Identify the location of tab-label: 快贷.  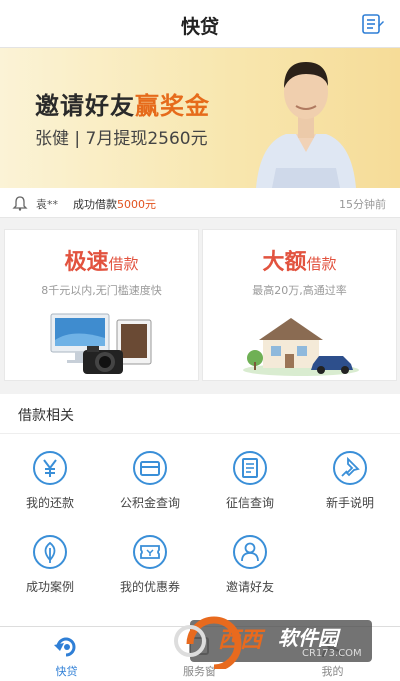
(66, 671).